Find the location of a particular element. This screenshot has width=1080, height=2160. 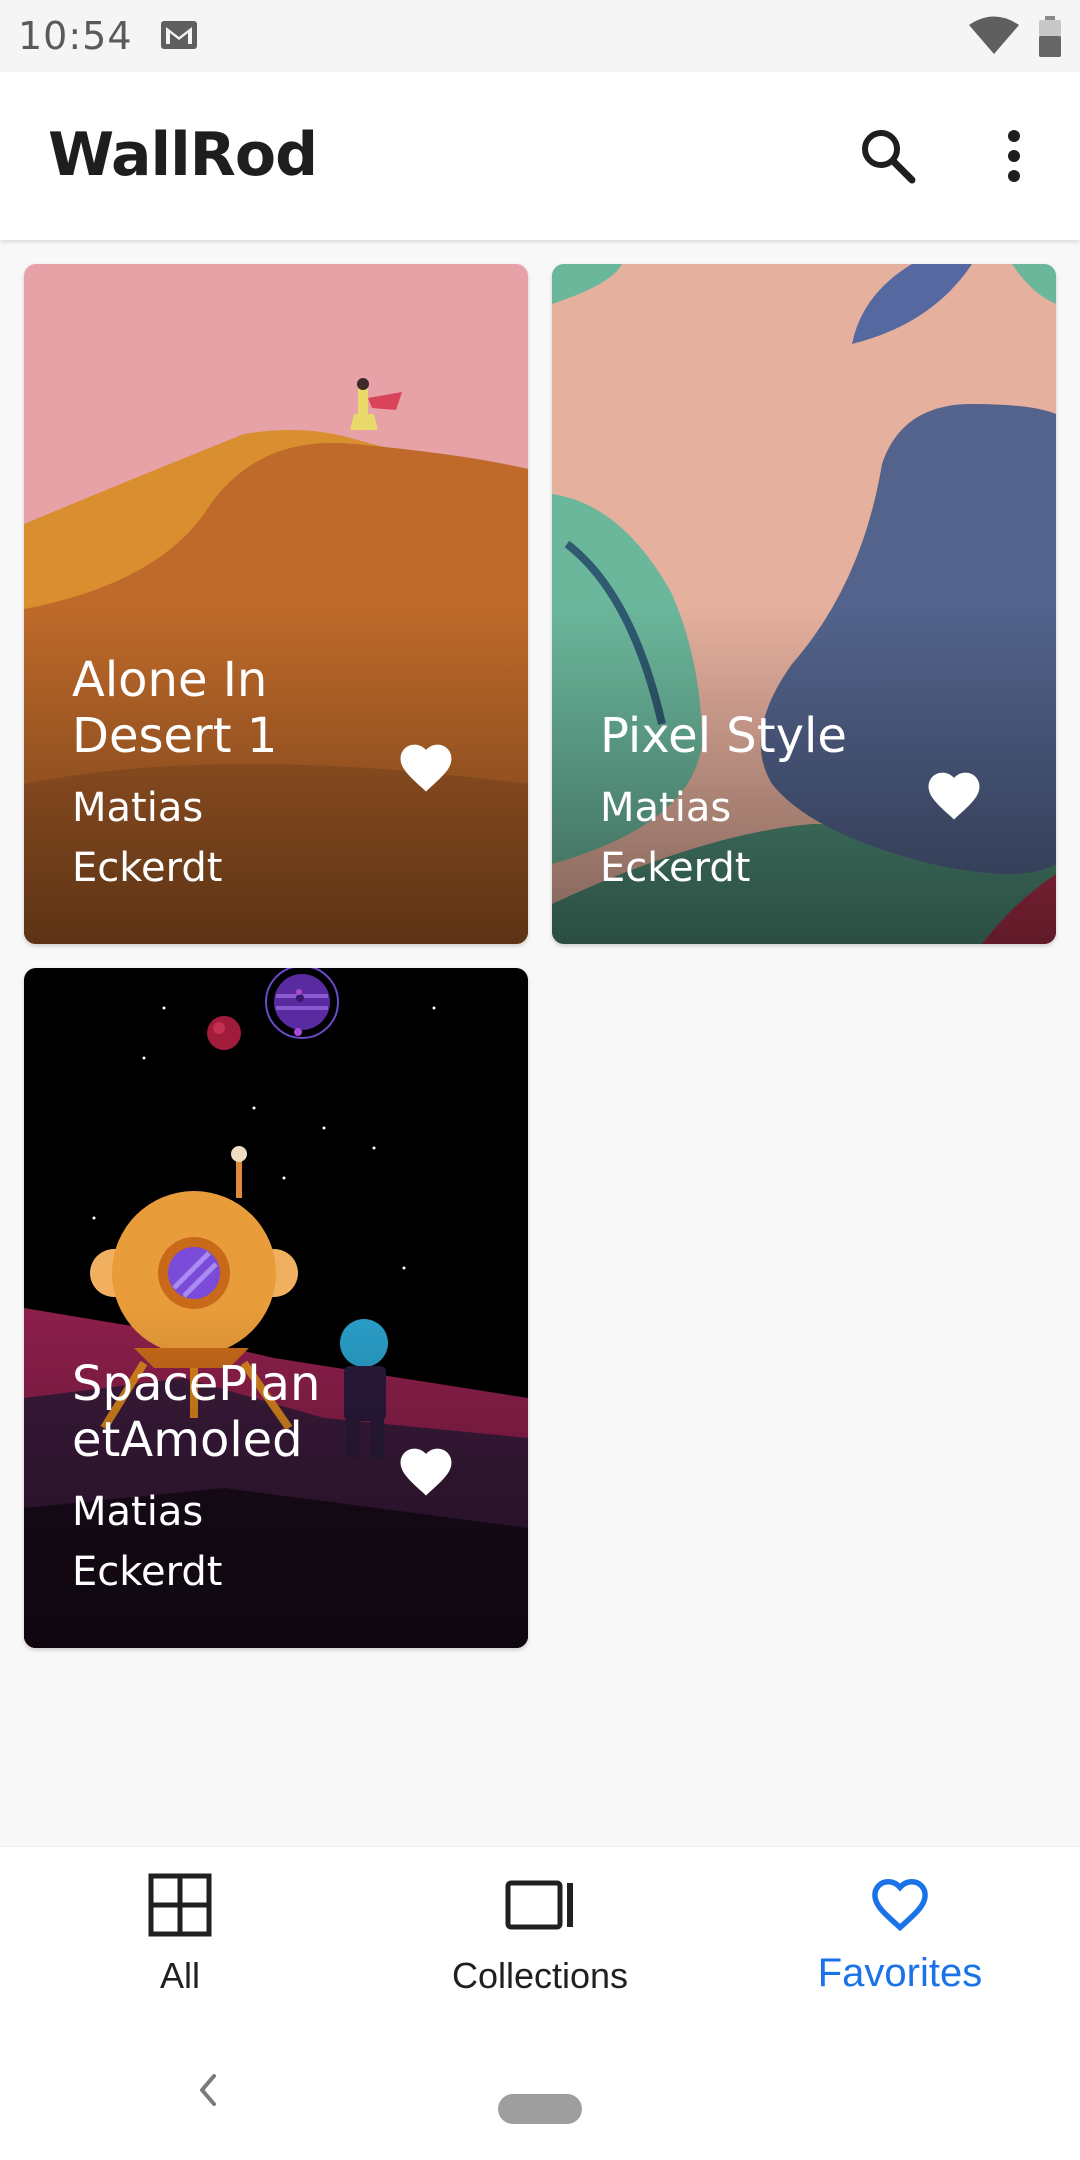

wallpaper-card: SpacePlan etAmoled Matias Eckerdt is located at coordinates (276, 1308).